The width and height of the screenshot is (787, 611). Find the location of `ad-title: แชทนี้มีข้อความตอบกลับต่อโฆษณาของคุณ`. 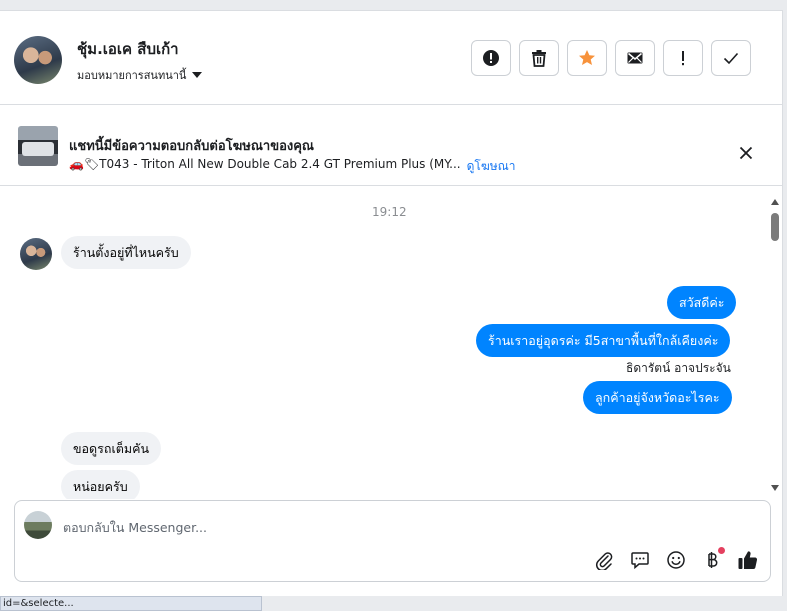

ad-title: แชทนี้มีข้อความตอบกลับต่อโฆษณาของคุณ is located at coordinates (191, 146).